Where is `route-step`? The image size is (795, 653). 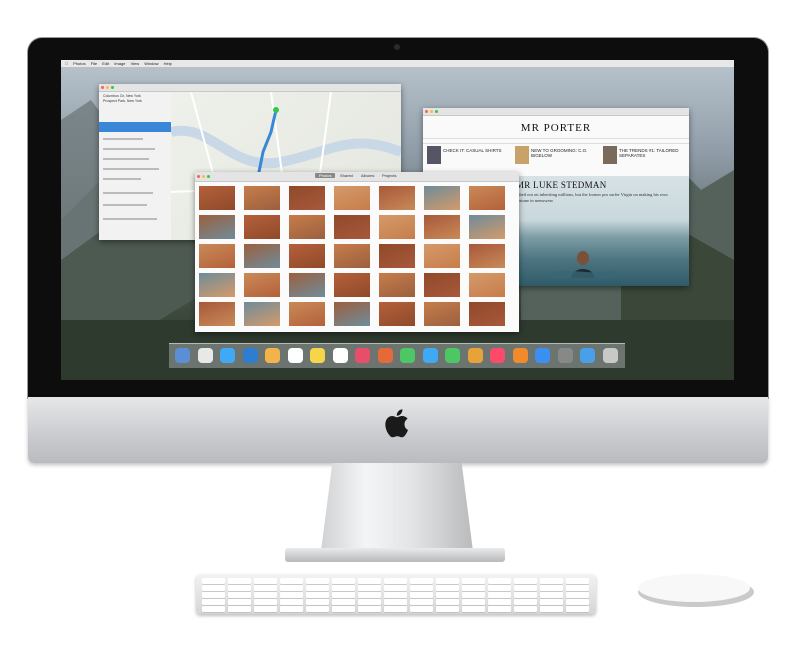 route-step is located at coordinates (125, 205).